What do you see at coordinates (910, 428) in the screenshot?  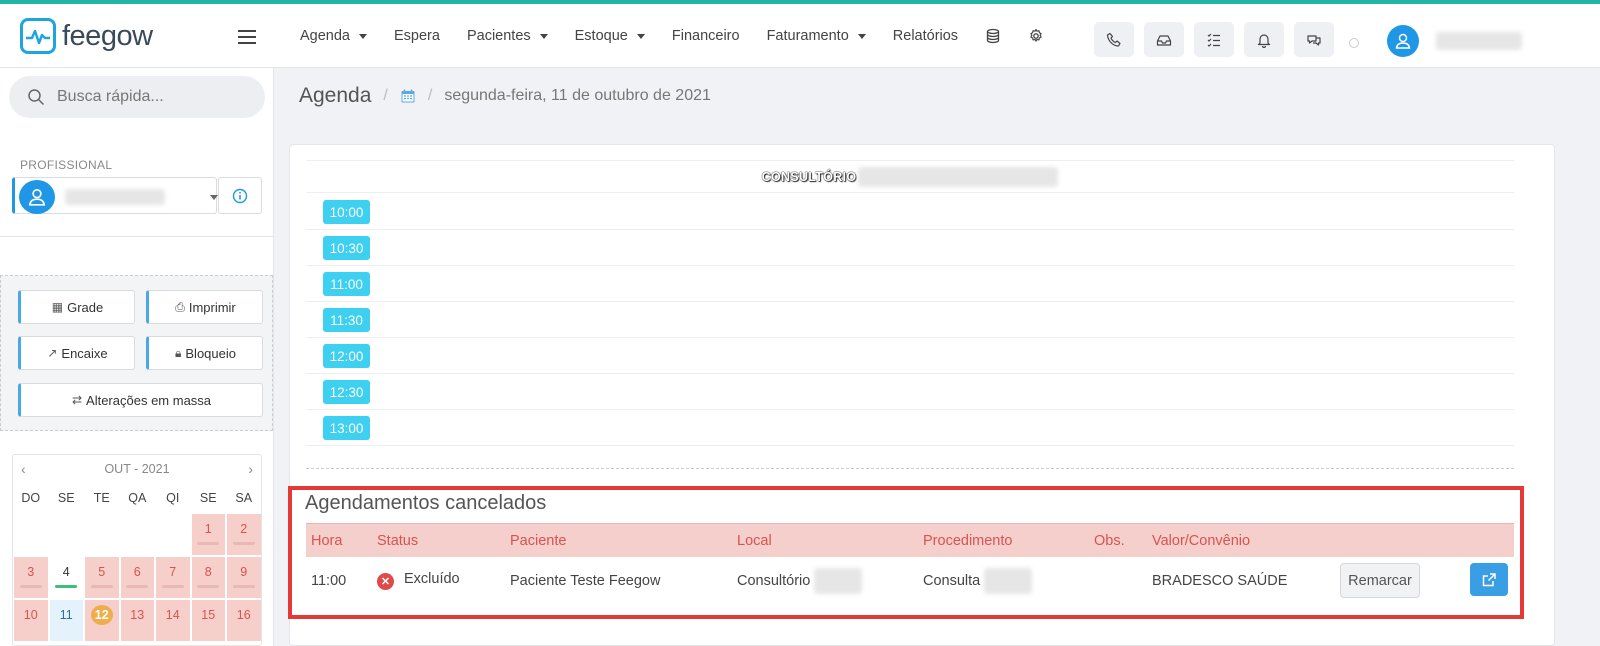 I see `time-slot-row: 13:00` at bounding box center [910, 428].